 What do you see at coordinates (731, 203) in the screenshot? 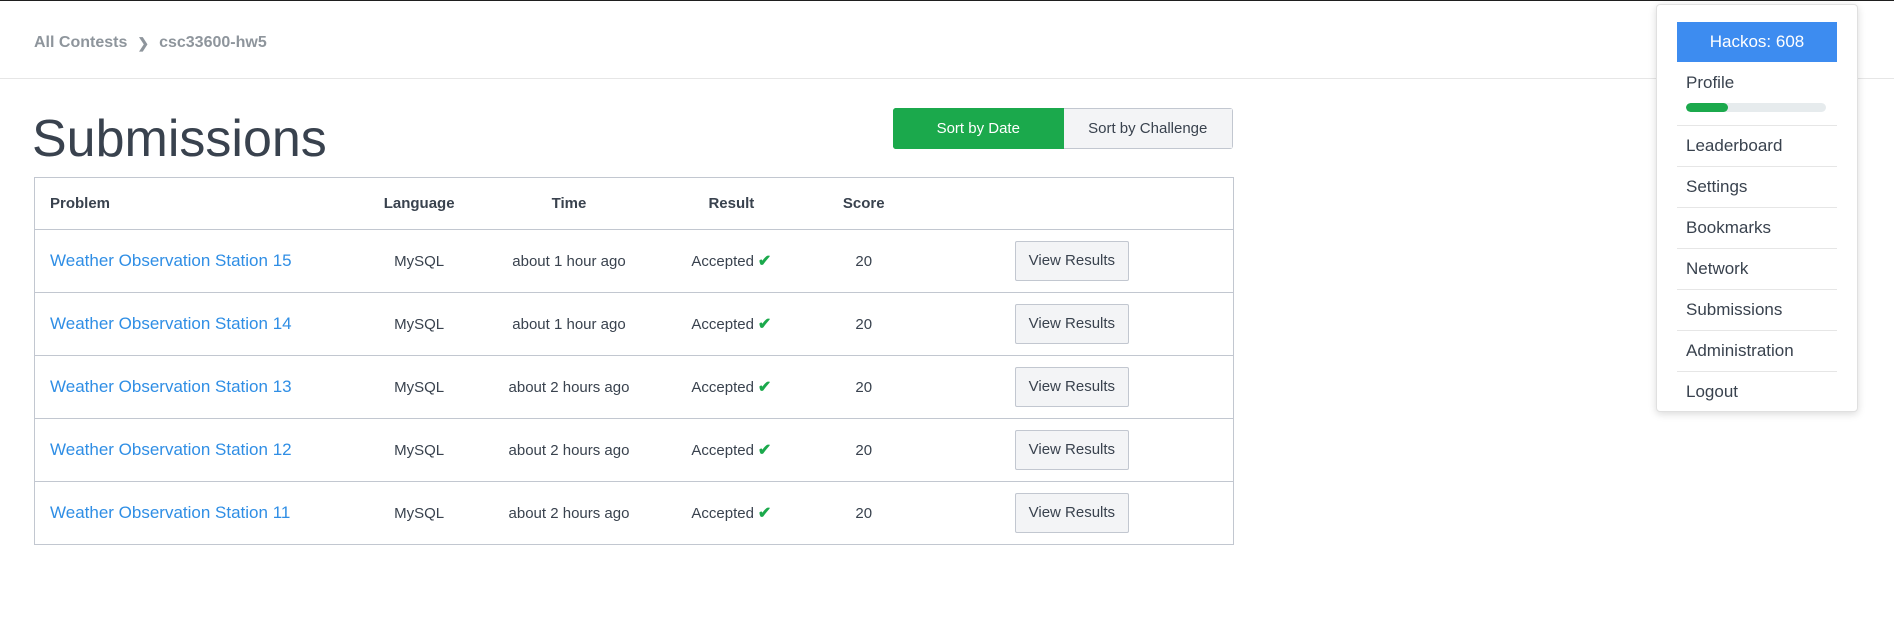
I see `header-result: Result` at bounding box center [731, 203].